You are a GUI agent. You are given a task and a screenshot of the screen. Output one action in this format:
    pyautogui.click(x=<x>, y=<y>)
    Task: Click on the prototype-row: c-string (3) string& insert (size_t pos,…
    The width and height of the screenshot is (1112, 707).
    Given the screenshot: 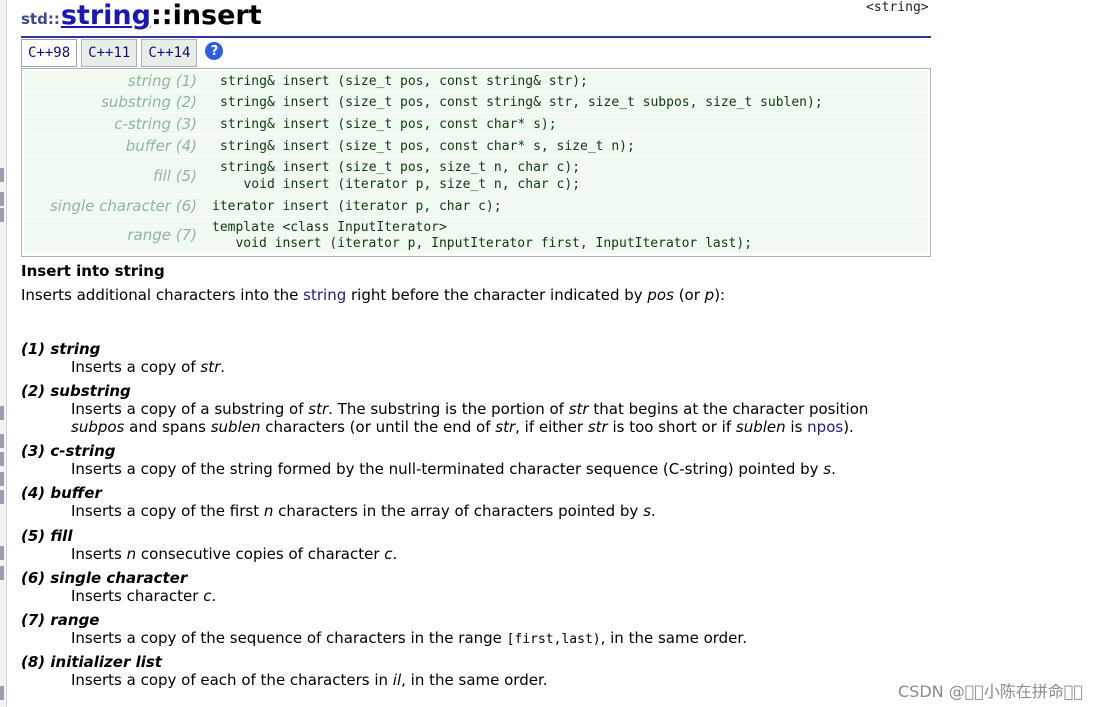 What is the action you would take?
    pyautogui.click(x=476, y=124)
    